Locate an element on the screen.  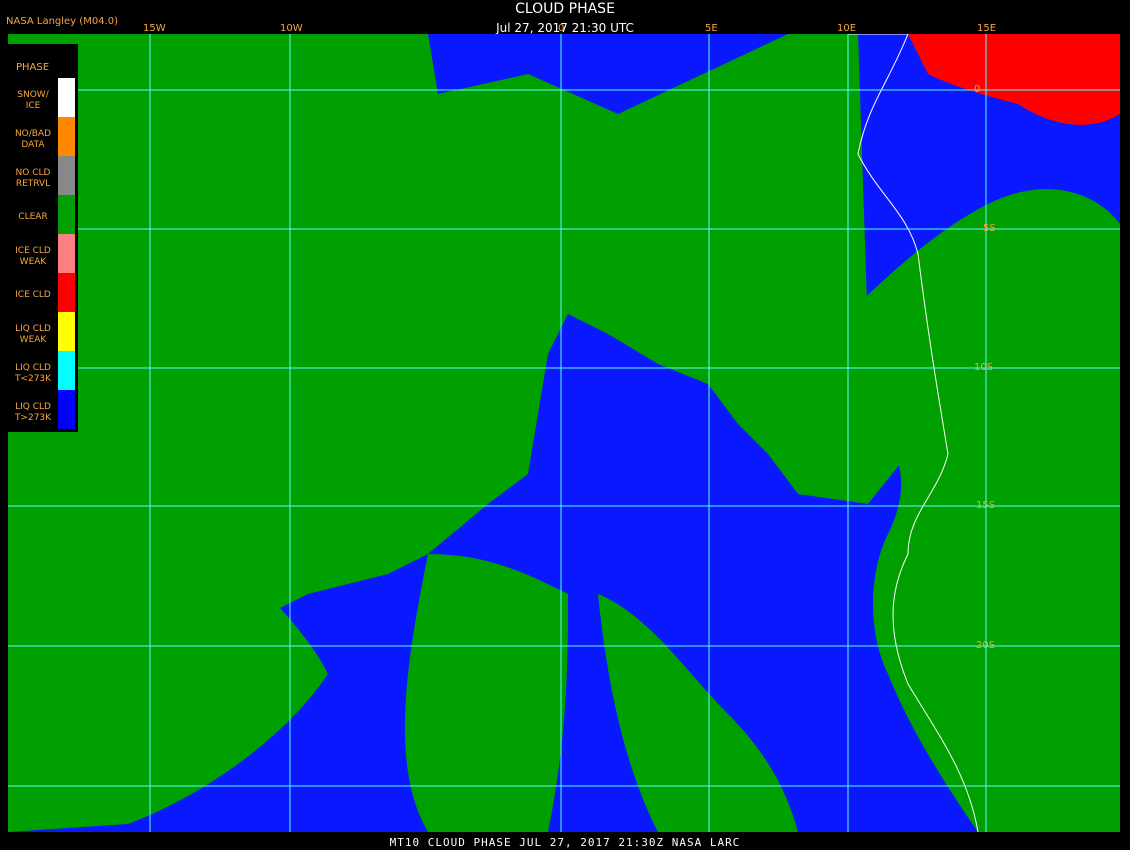
legend-item-no-bad-data: NO/BAD DATA is located at coordinates (43, 136).